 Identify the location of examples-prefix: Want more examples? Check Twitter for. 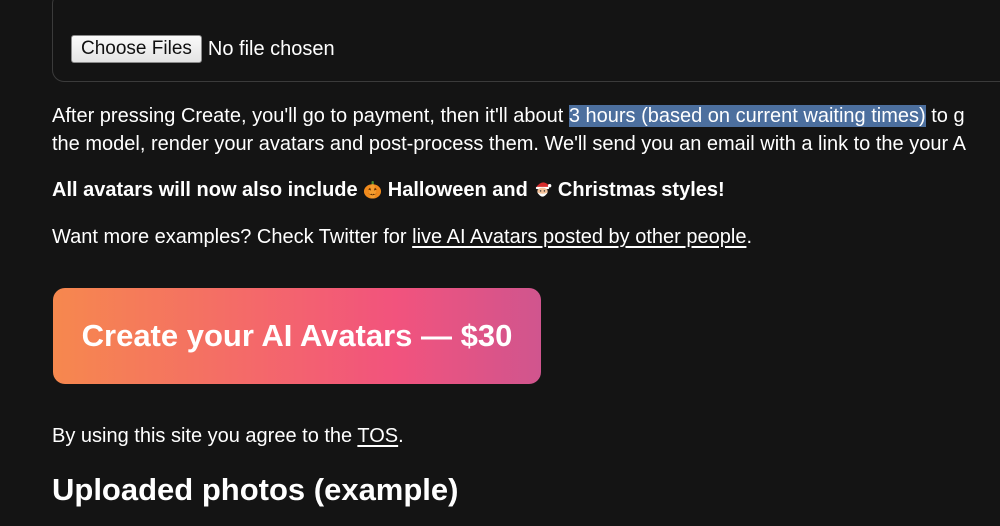
(232, 237).